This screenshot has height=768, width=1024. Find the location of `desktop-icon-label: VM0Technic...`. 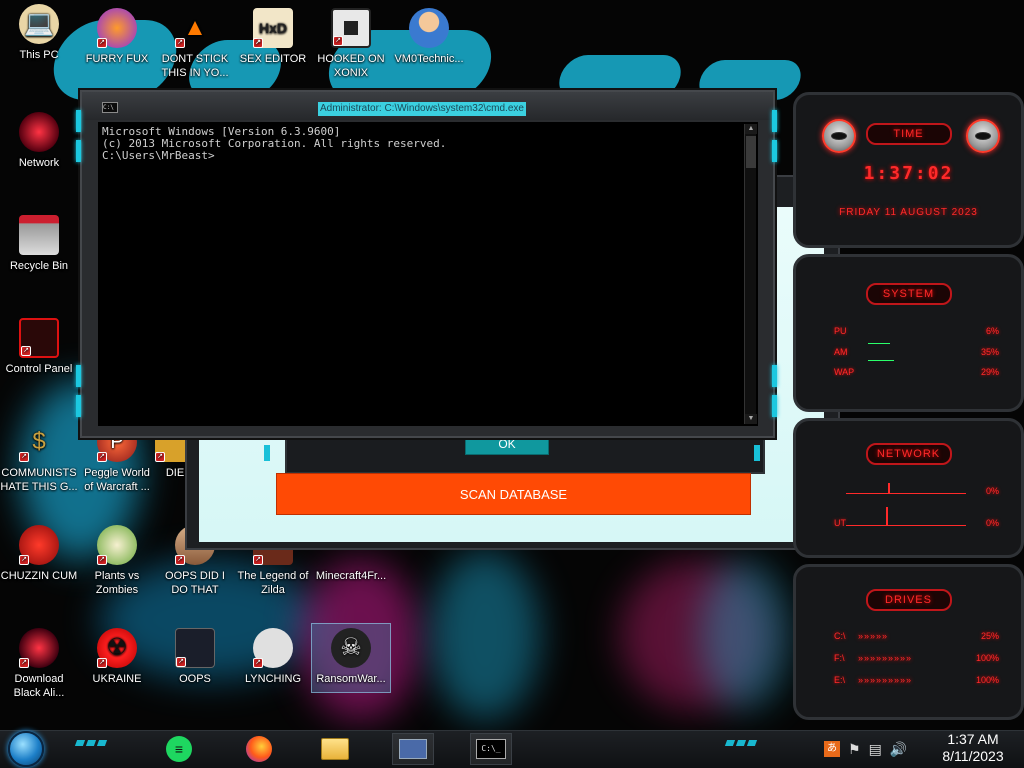

desktop-icon-label: VM0Technic... is located at coordinates (429, 59).